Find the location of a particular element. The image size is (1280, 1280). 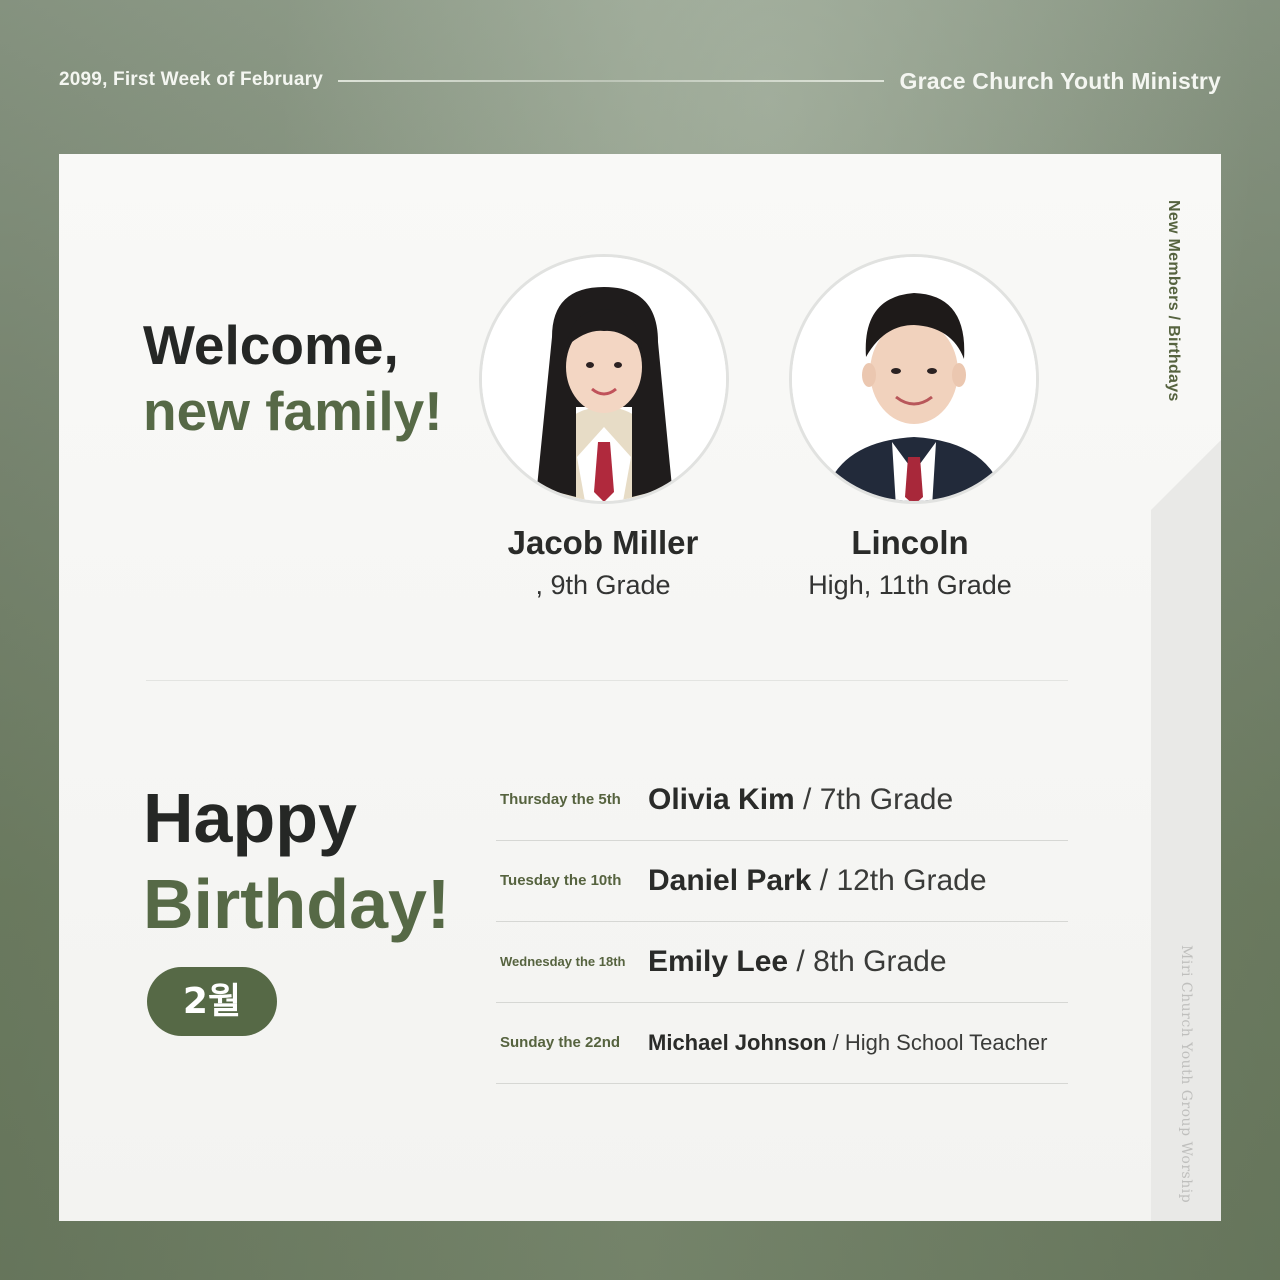

birthday-name: Daniel Park is located at coordinates (730, 880).